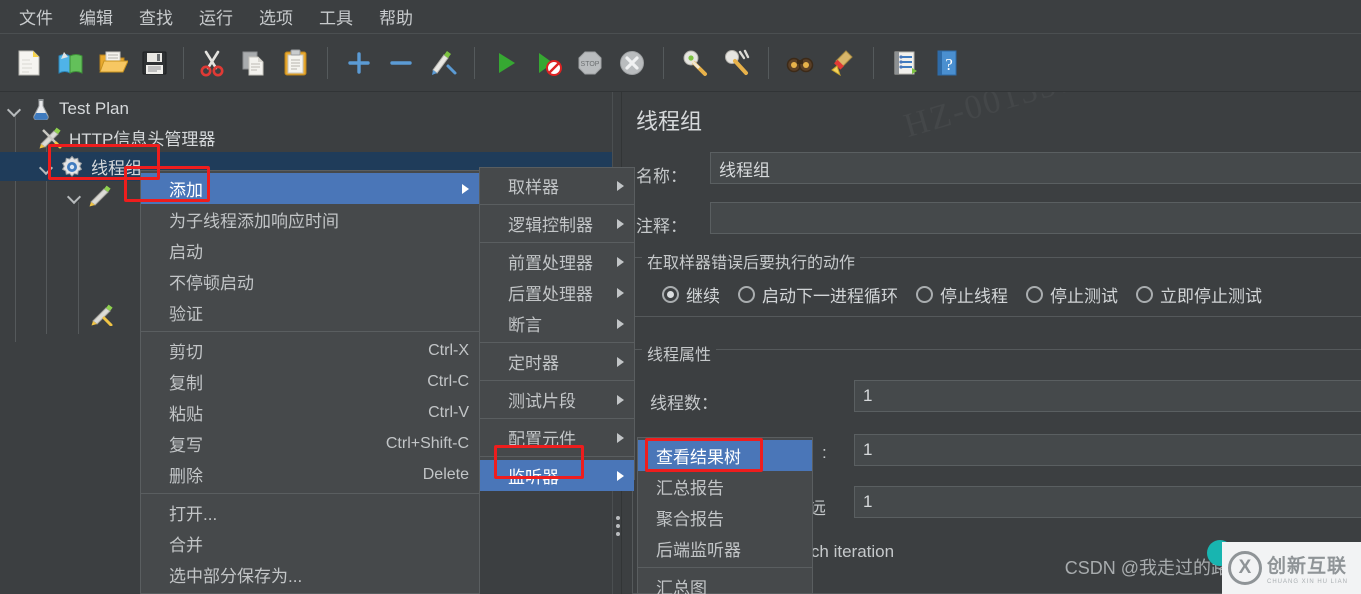 This screenshot has width=1361, height=594. What do you see at coordinates (669, 121) in the screenshot?
I see `page-title: 线程组` at bounding box center [669, 121].